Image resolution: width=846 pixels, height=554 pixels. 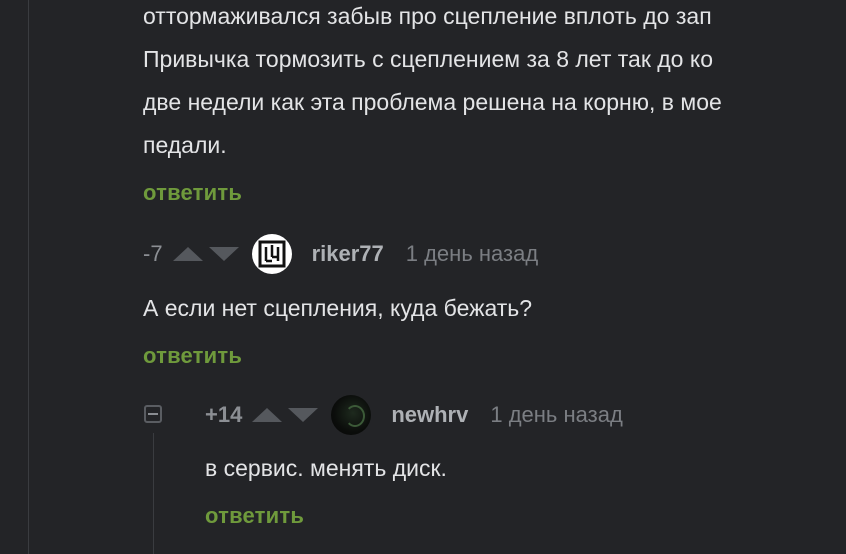 I want to click on comment-rating: -7, so click(x=153, y=253).